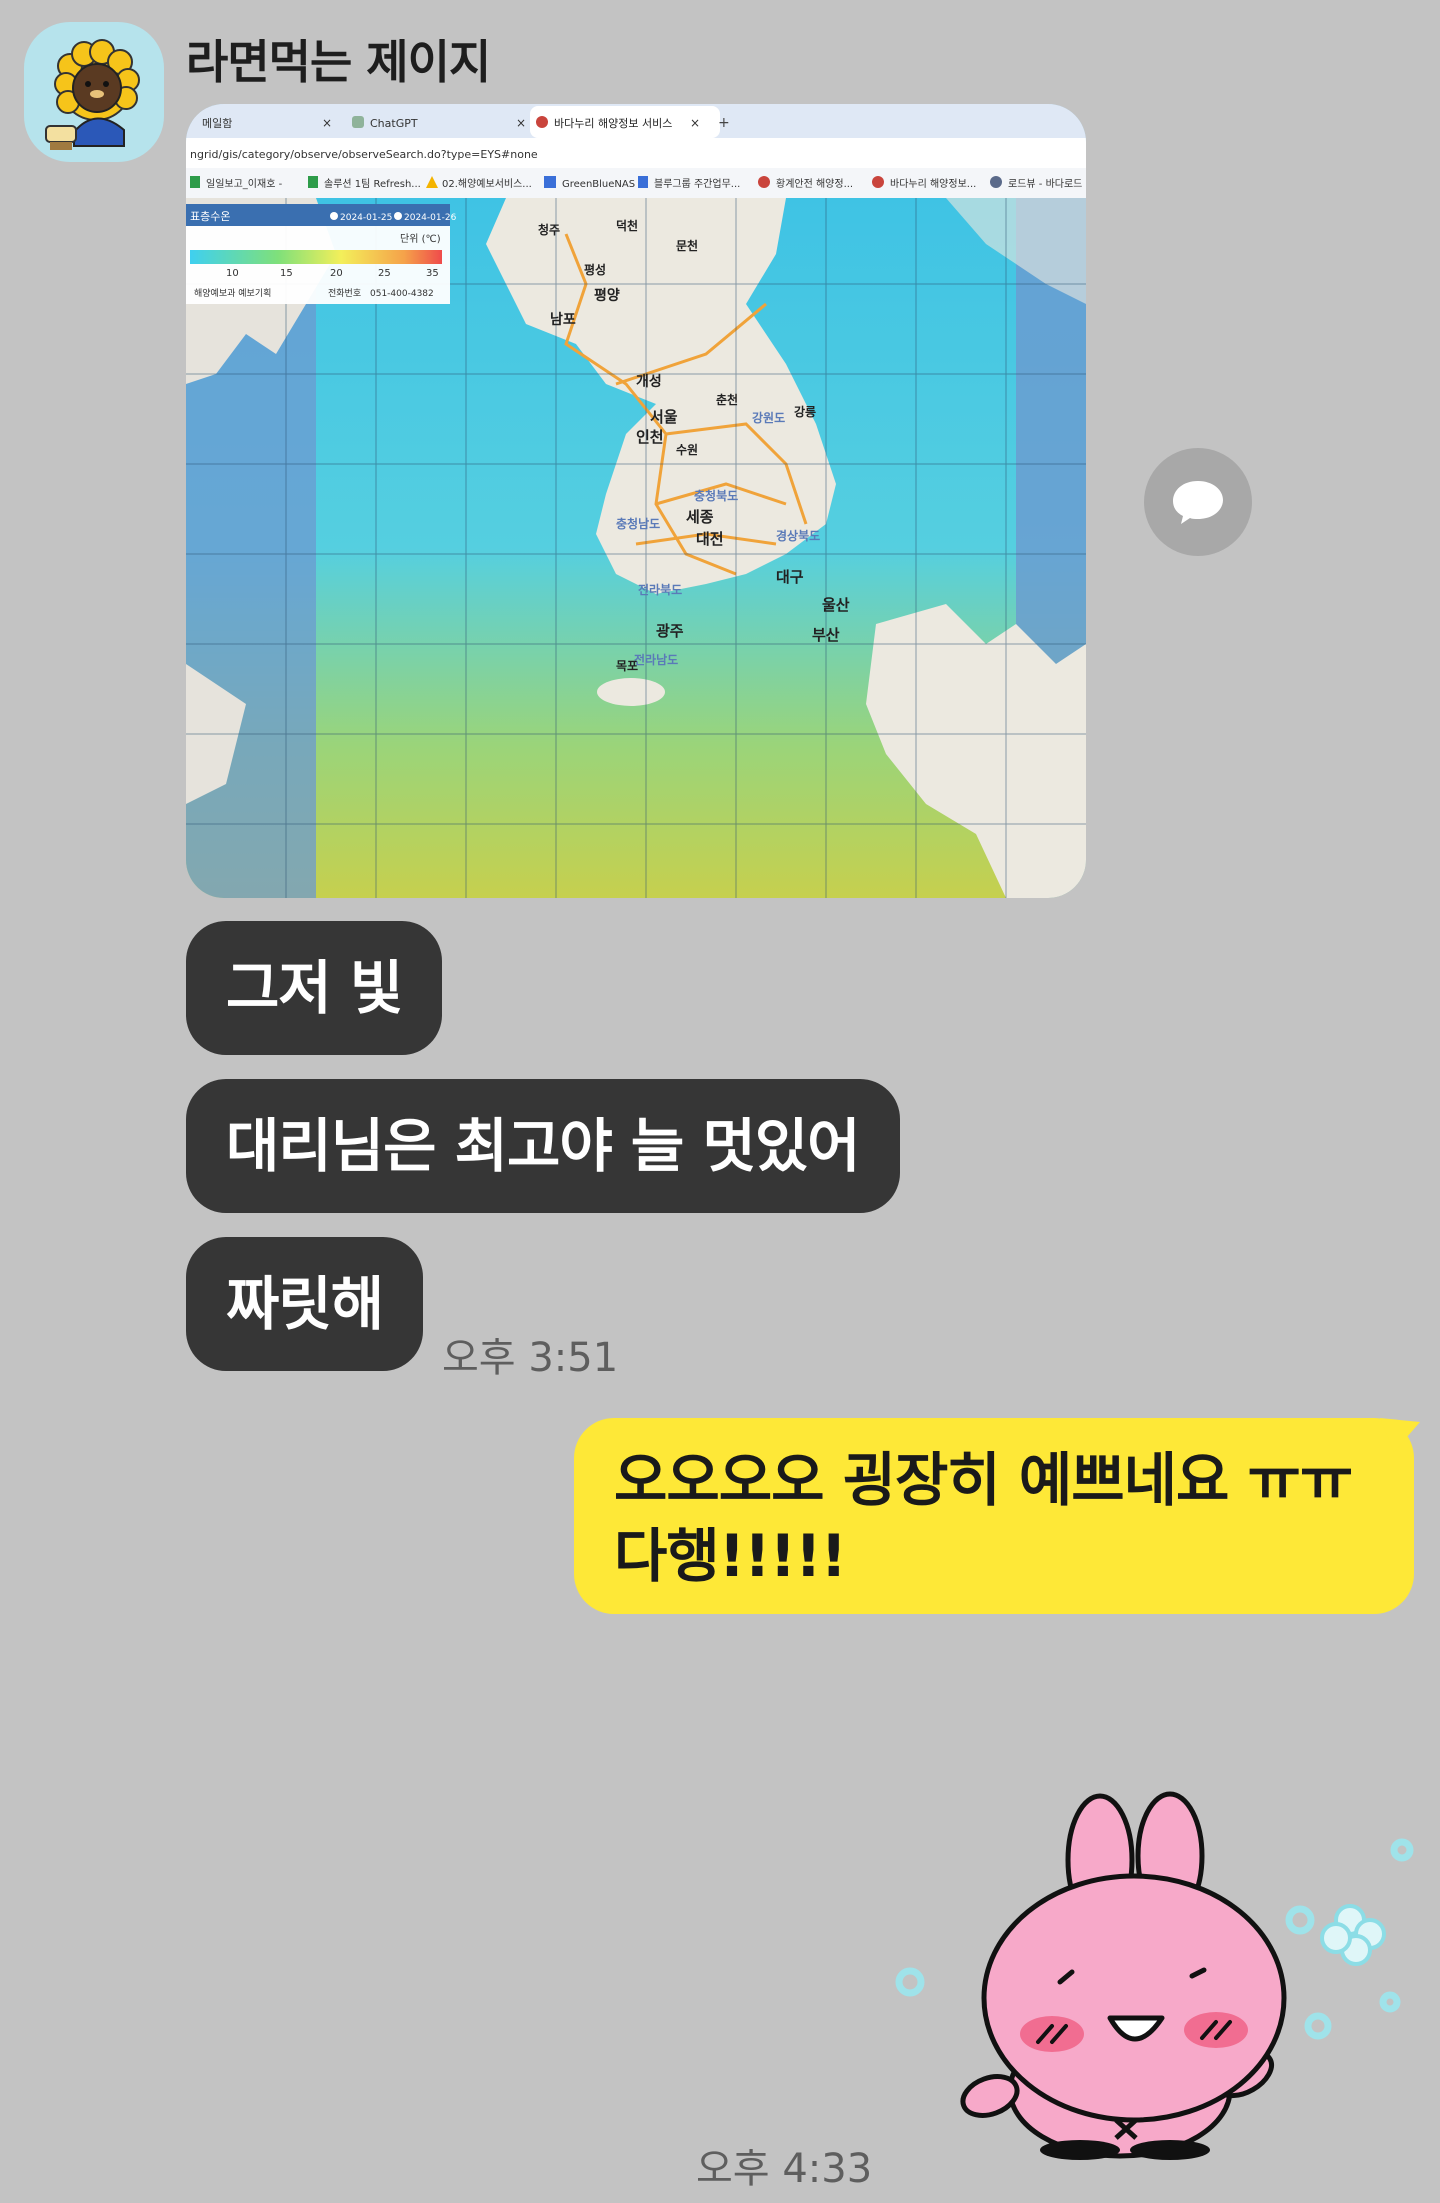 The image size is (1440, 2203). I want to click on svg-text: 표층수온, so click(210, 216).